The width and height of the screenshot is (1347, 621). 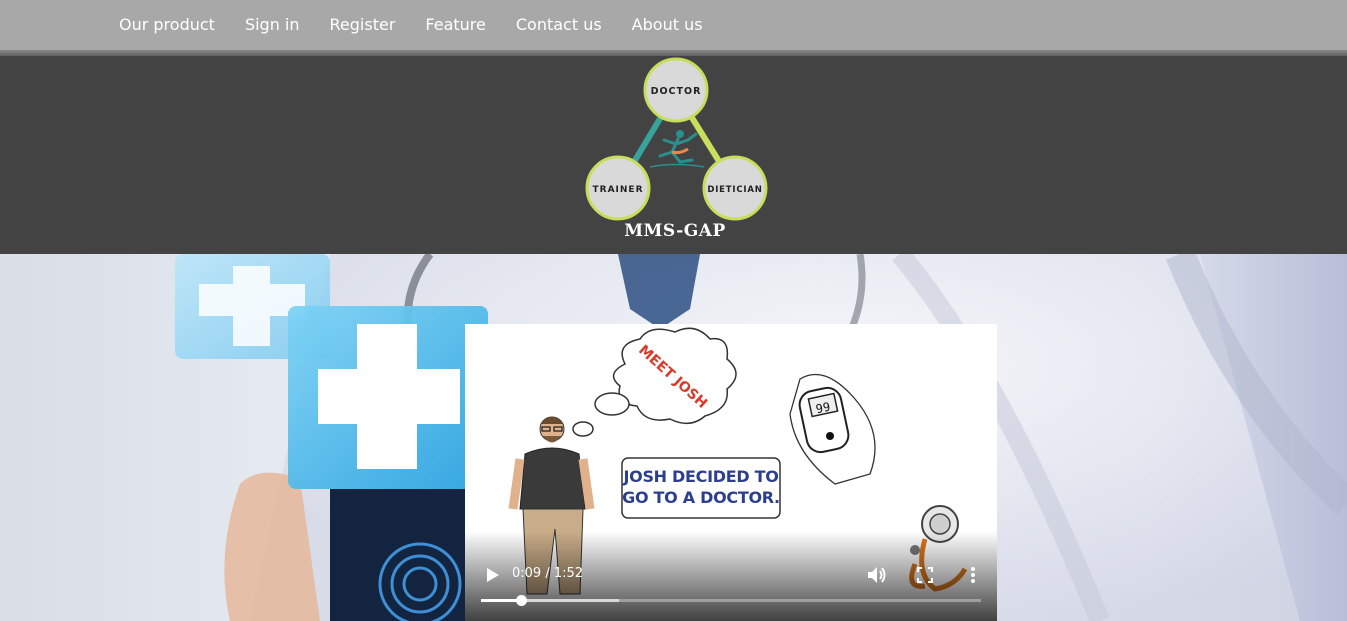 What do you see at coordinates (677, 149) in the screenshot?
I see `runner-icon` at bounding box center [677, 149].